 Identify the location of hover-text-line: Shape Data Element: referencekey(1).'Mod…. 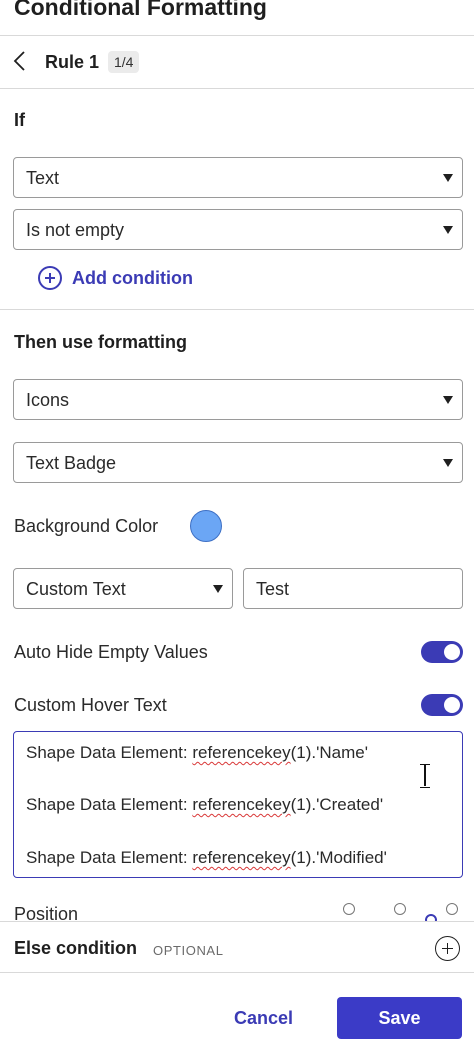
(206, 857).